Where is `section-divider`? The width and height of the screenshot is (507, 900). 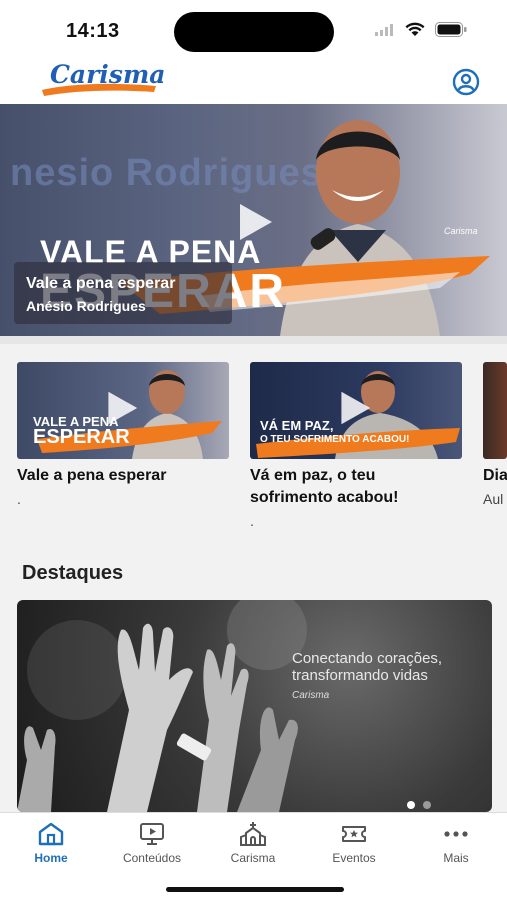 section-divider is located at coordinates (253, 340).